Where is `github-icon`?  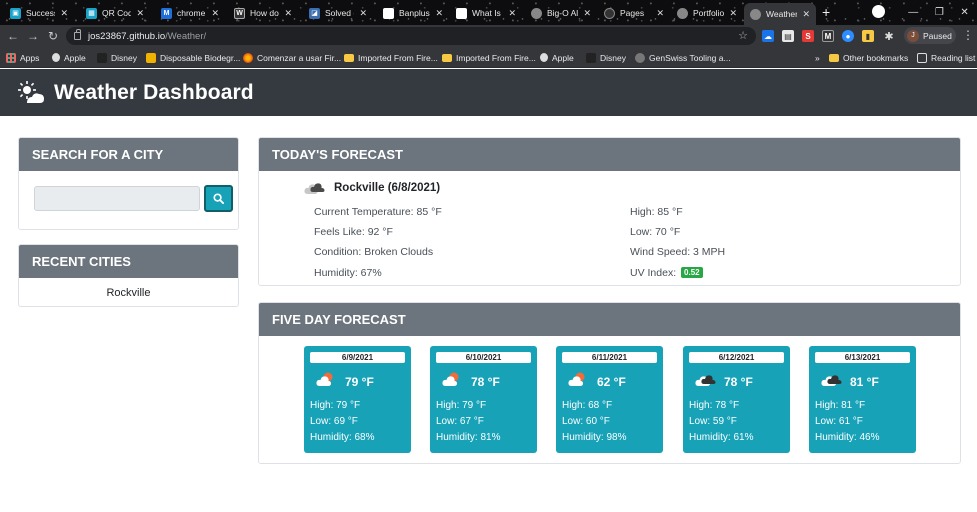
github-icon is located at coordinates (609, 13).